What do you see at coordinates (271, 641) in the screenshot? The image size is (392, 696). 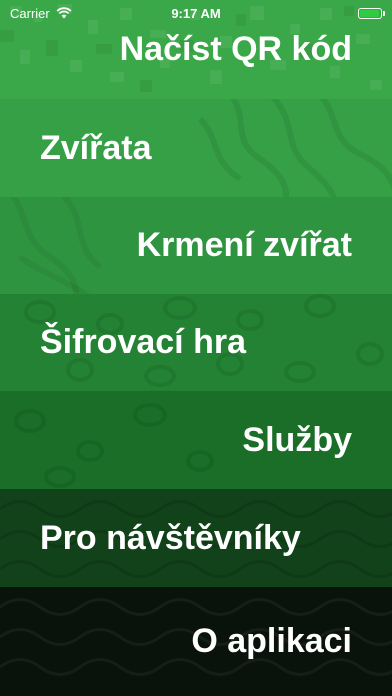 I see `menu-item-label: O aplikaci` at bounding box center [271, 641].